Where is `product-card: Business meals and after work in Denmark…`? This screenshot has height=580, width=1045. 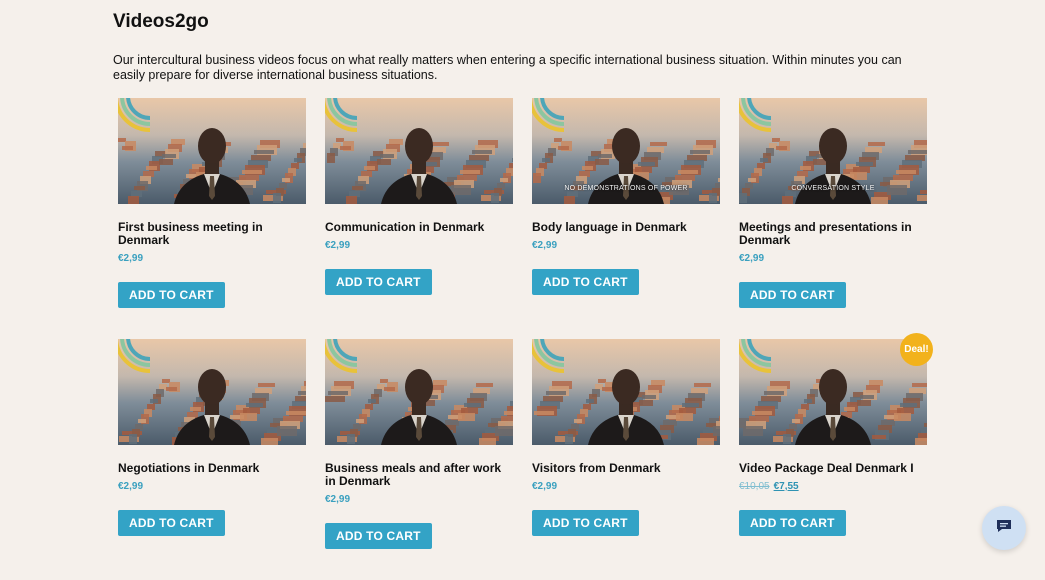
product-card: Business meals and after work in Denmark… is located at coordinates (419, 459).